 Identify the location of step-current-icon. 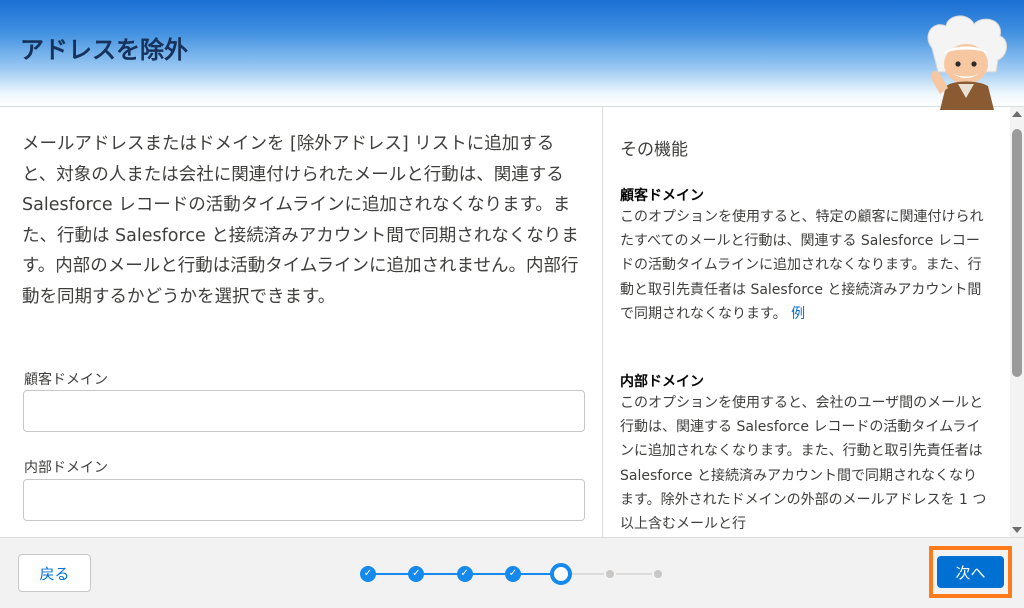
(561, 574).